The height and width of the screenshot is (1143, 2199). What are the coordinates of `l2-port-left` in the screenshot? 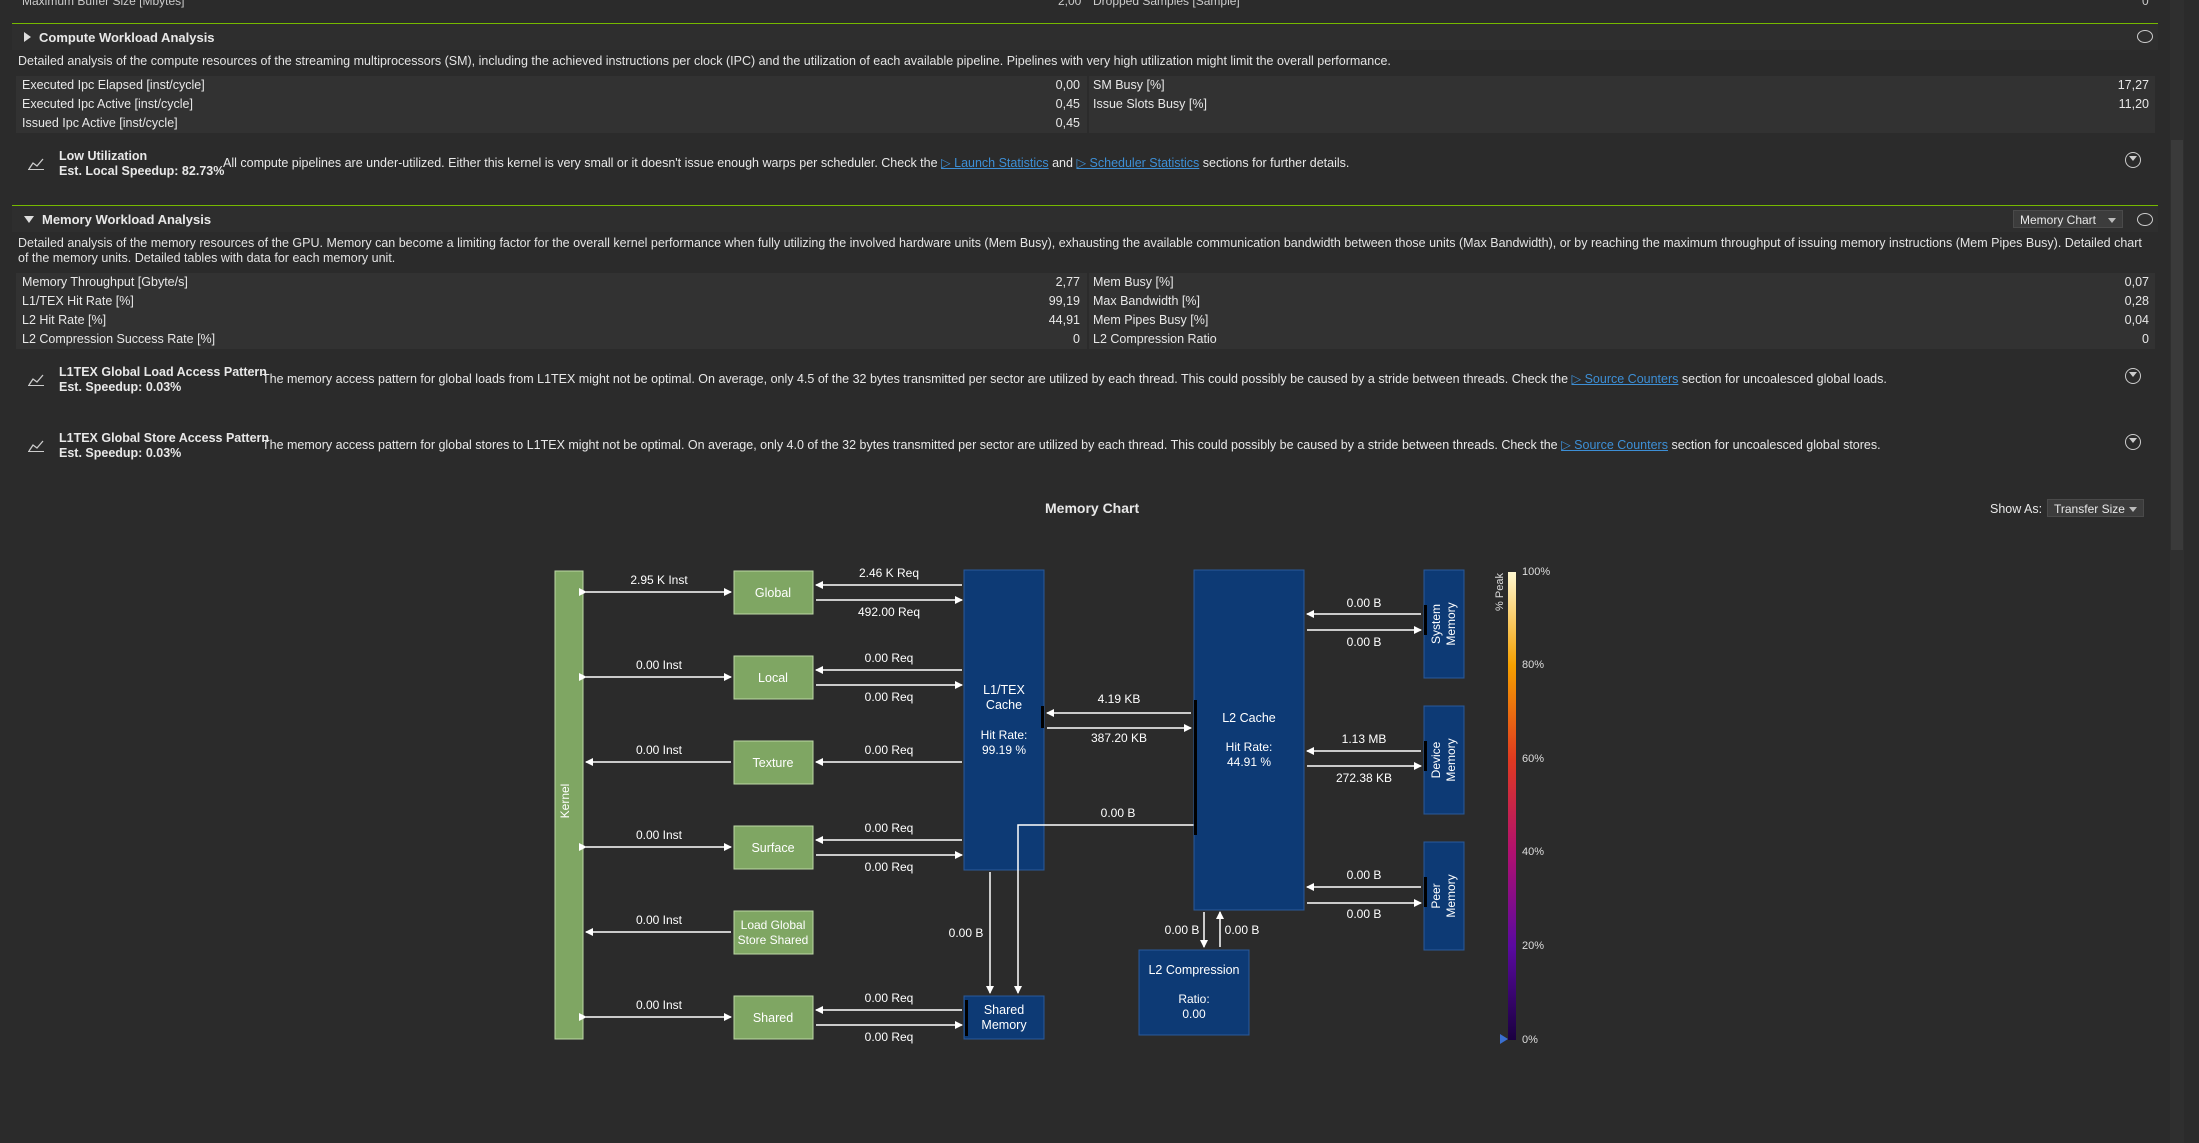 It's located at (1195, 767).